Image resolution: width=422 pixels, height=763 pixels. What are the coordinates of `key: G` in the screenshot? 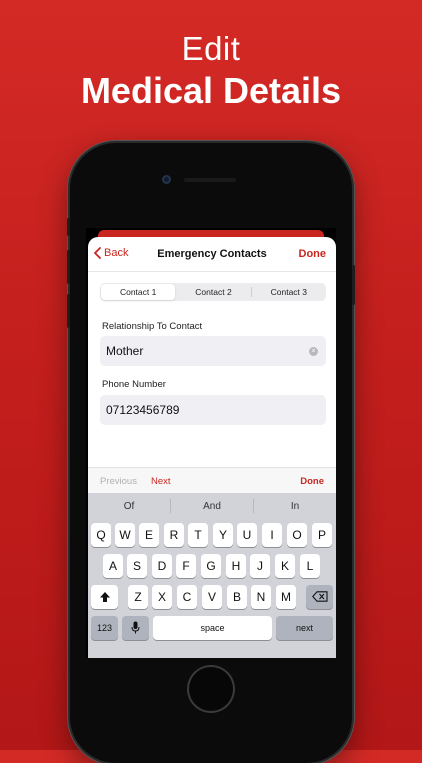 It's located at (211, 566).